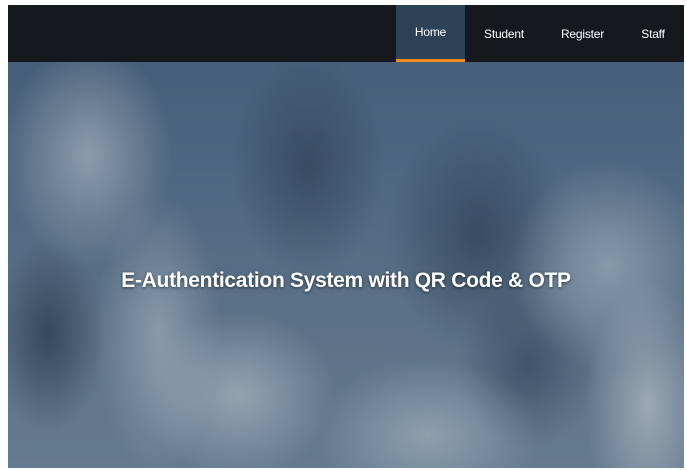 This screenshot has height=470, width=687. What do you see at coordinates (653, 33) in the screenshot?
I see `nav-item-staff: Staff` at bounding box center [653, 33].